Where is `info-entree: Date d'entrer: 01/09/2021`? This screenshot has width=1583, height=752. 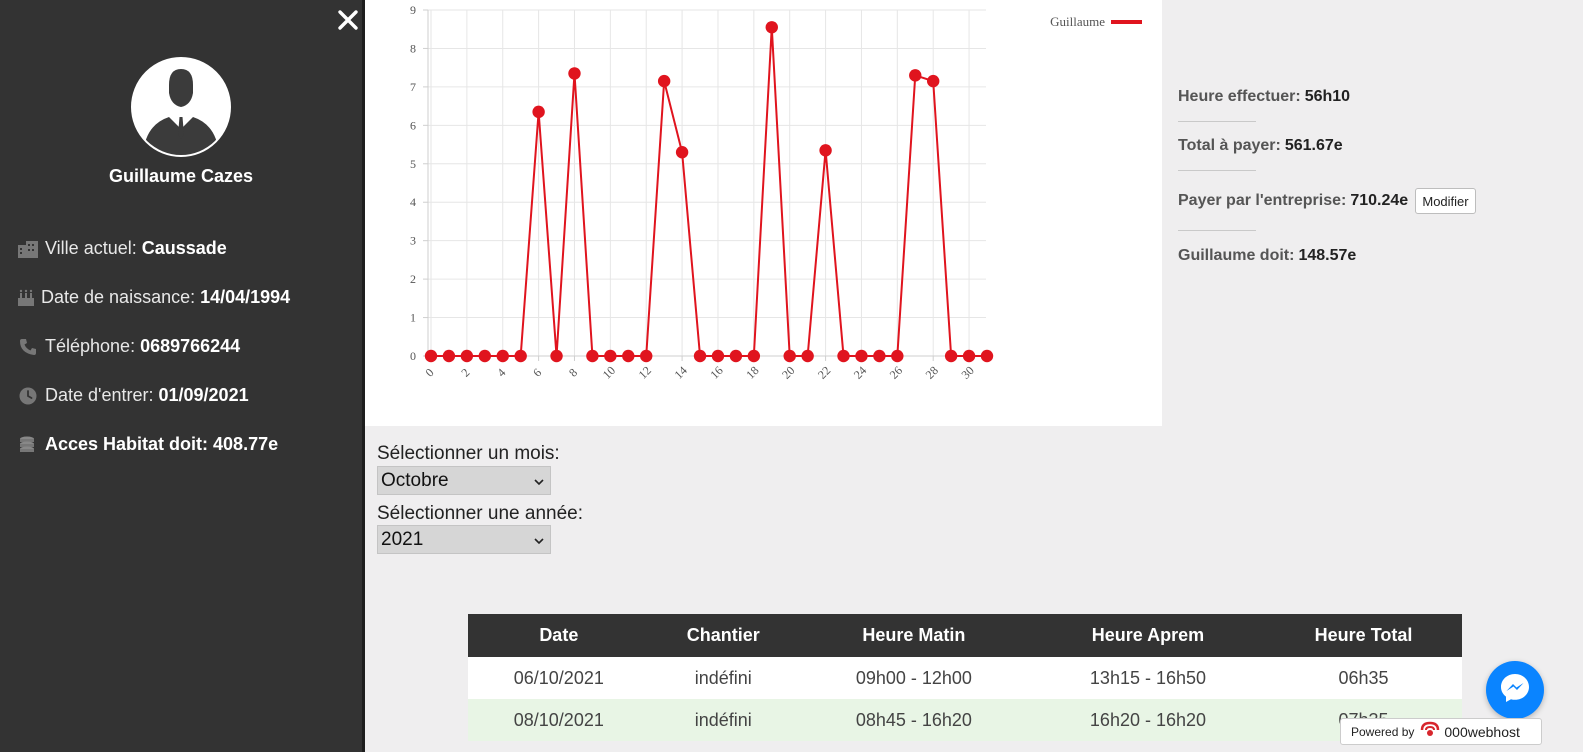 info-entree: Date d'entrer: 01/09/2021 is located at coordinates (133, 395).